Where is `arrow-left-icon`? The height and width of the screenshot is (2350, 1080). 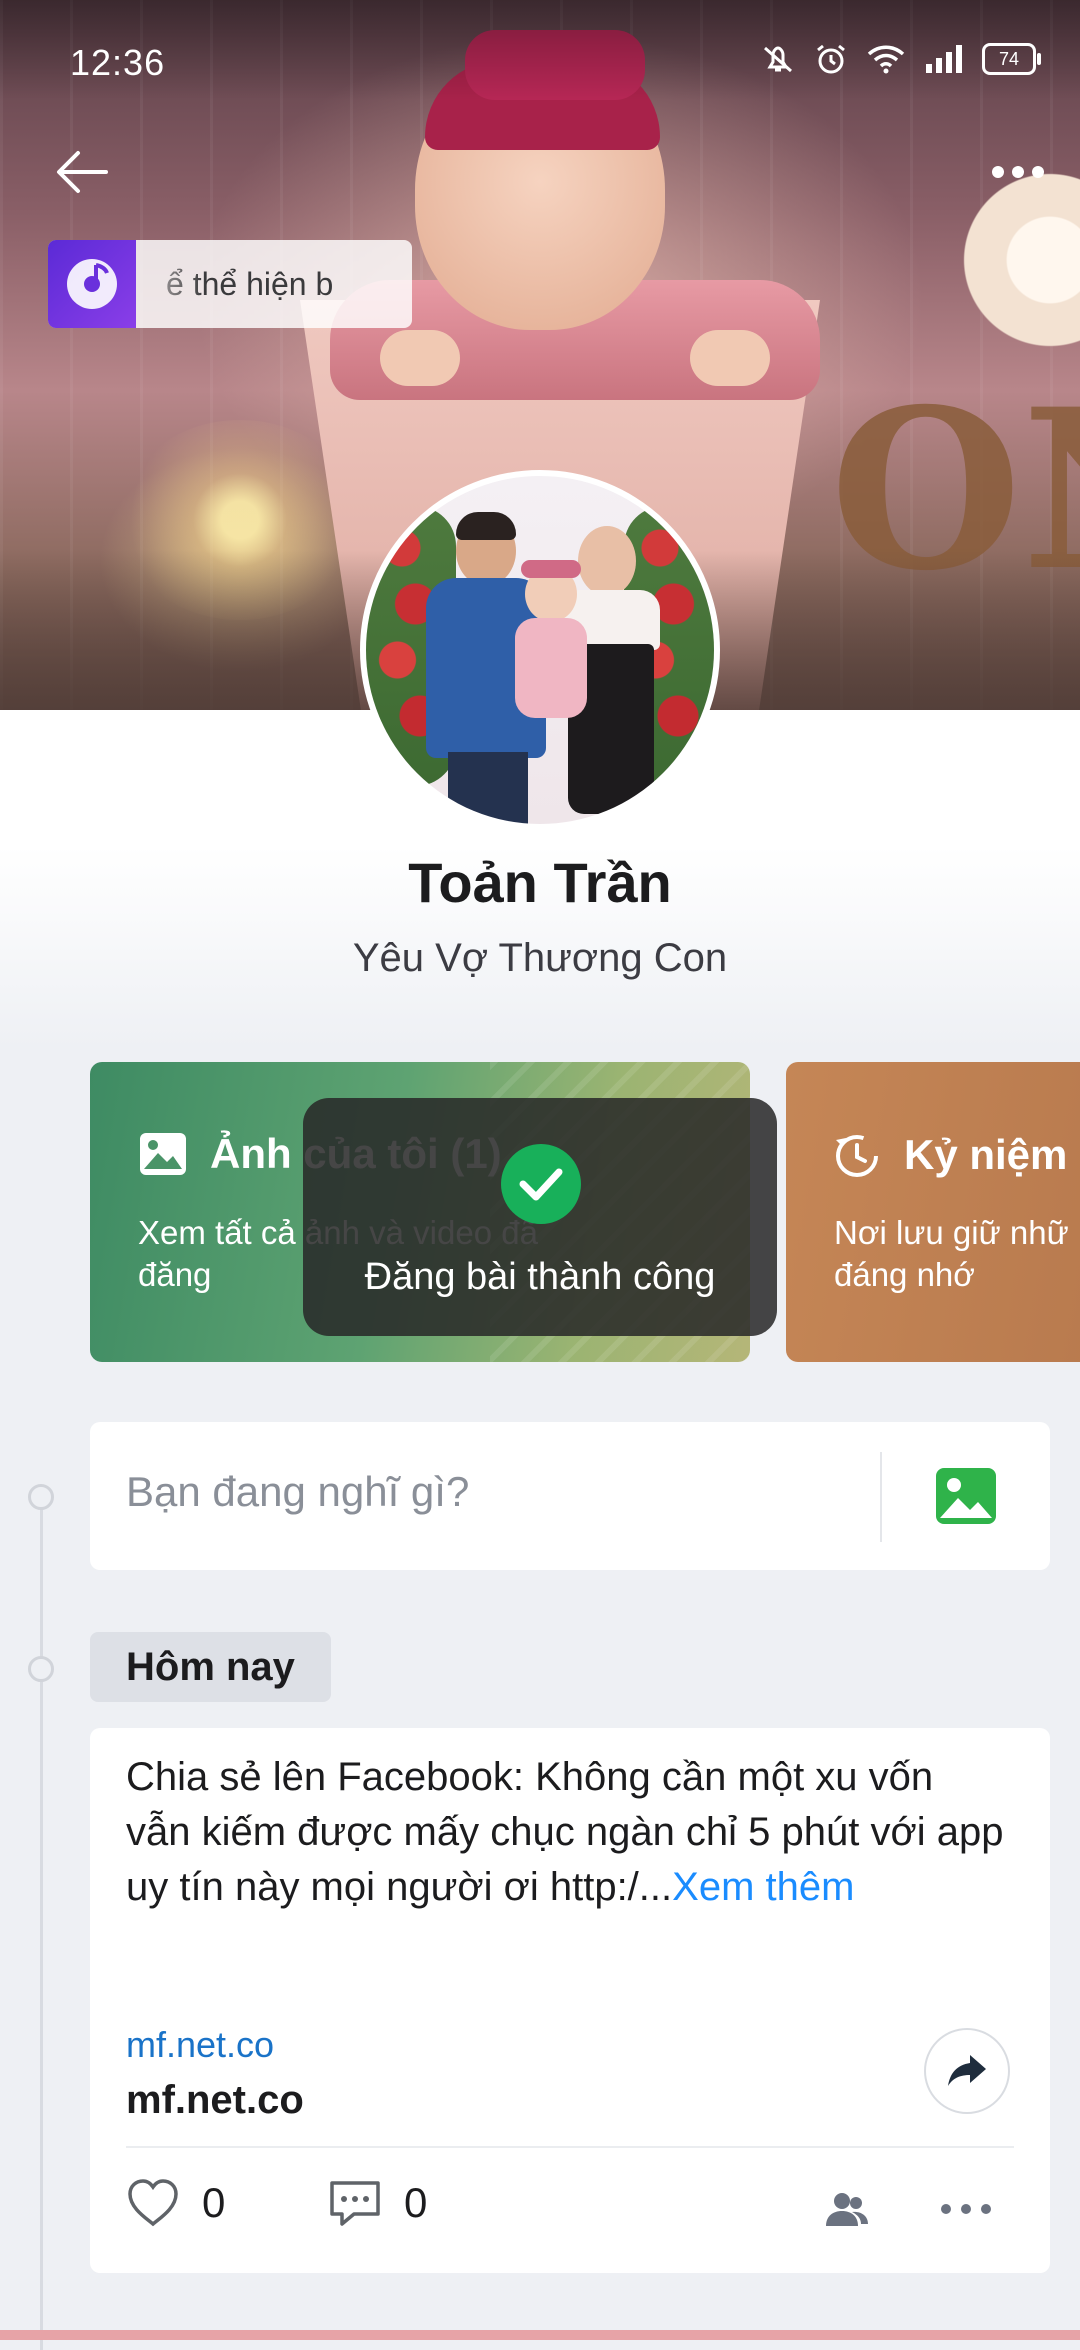 arrow-left-icon is located at coordinates (82, 172).